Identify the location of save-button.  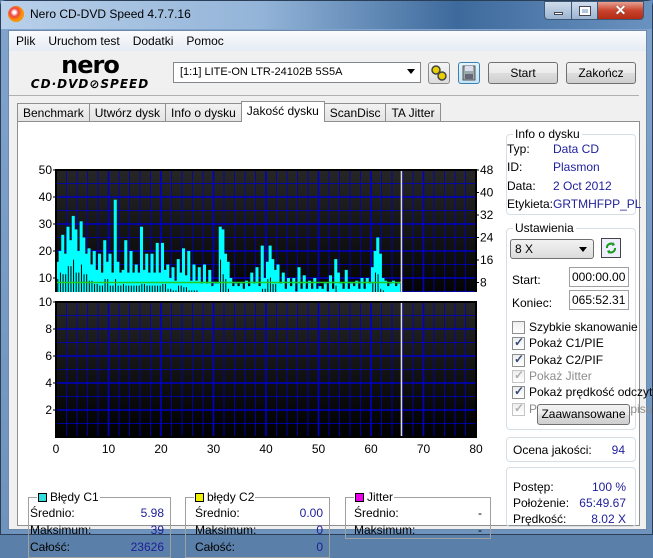
(469, 73).